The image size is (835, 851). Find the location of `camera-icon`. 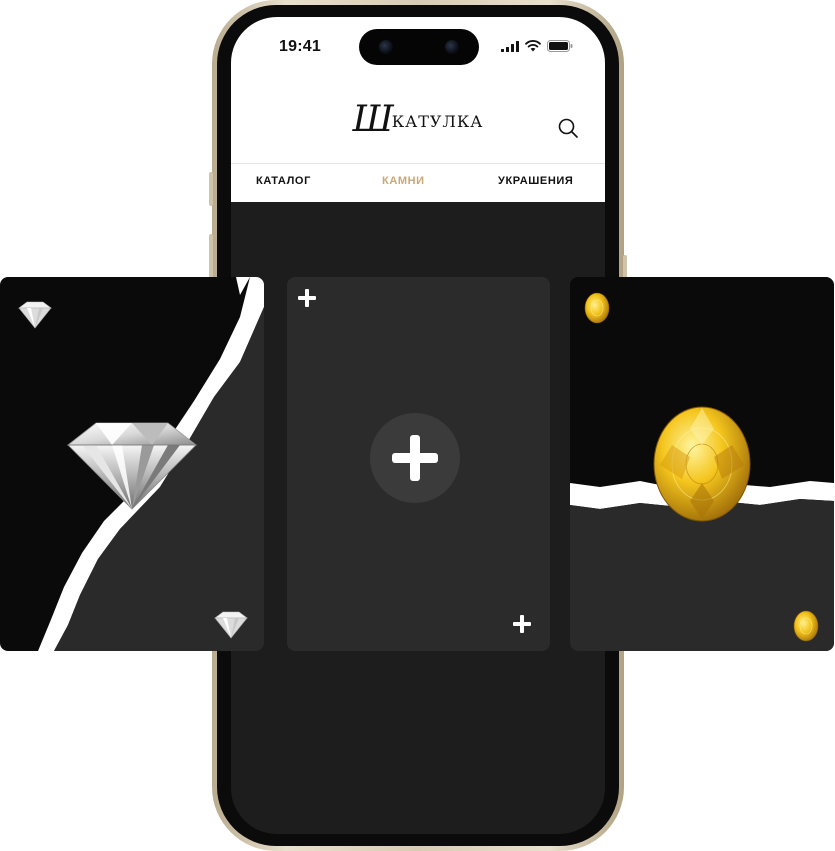

camera-icon is located at coordinates (386, 47).